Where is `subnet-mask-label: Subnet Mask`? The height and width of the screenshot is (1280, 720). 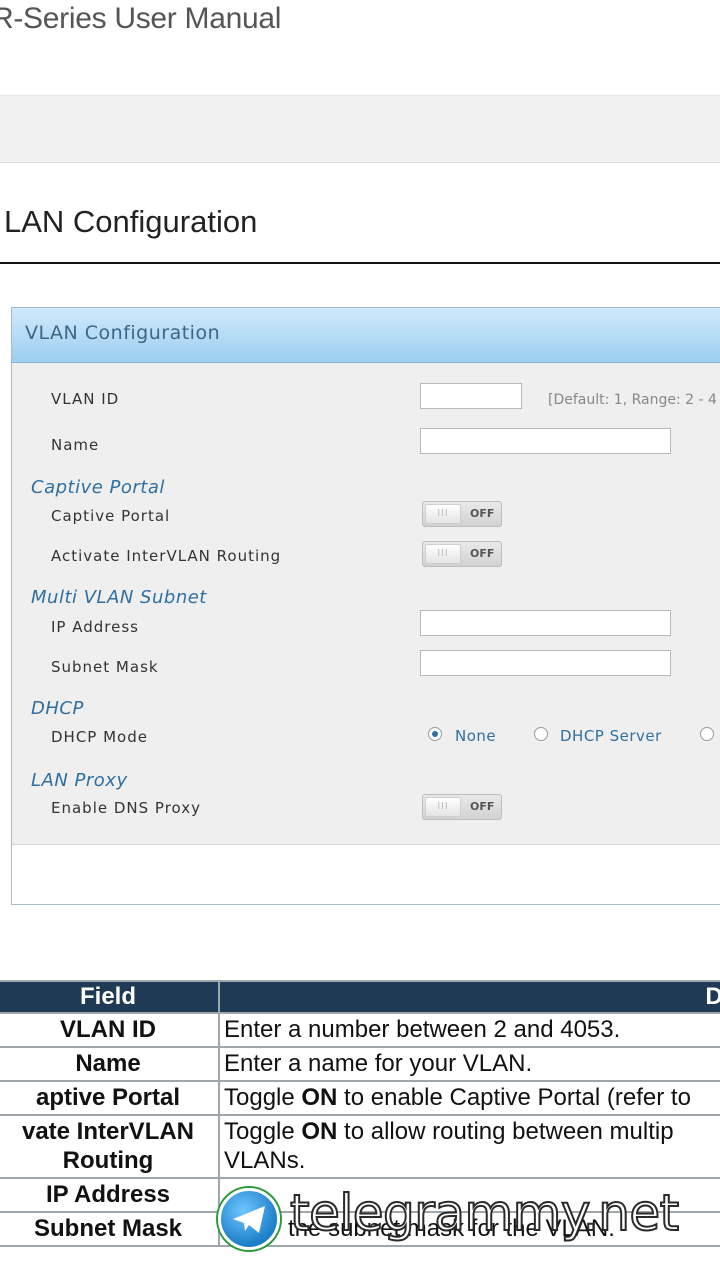 subnet-mask-label: Subnet Mask is located at coordinates (105, 667).